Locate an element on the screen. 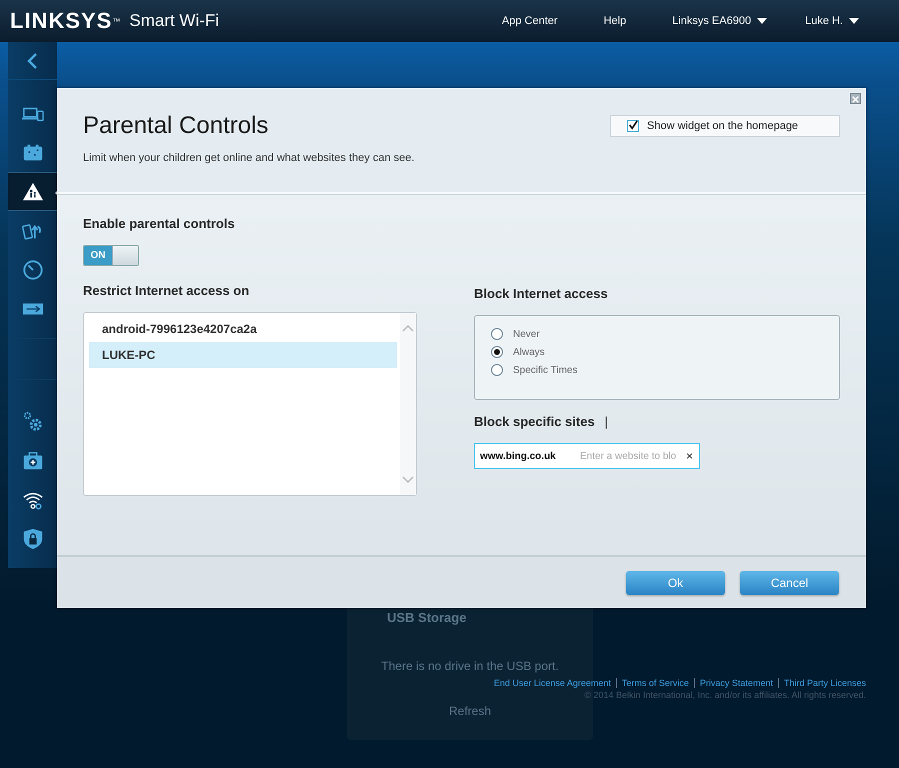 Image resolution: width=899 pixels, height=768 pixels. nav-link: App Center is located at coordinates (530, 21).